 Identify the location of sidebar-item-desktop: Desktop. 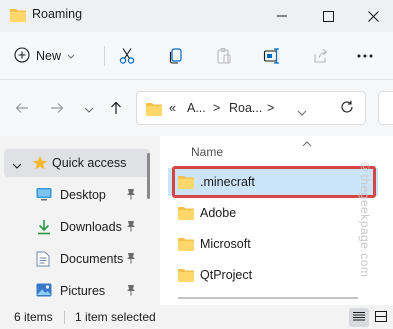
(77, 195).